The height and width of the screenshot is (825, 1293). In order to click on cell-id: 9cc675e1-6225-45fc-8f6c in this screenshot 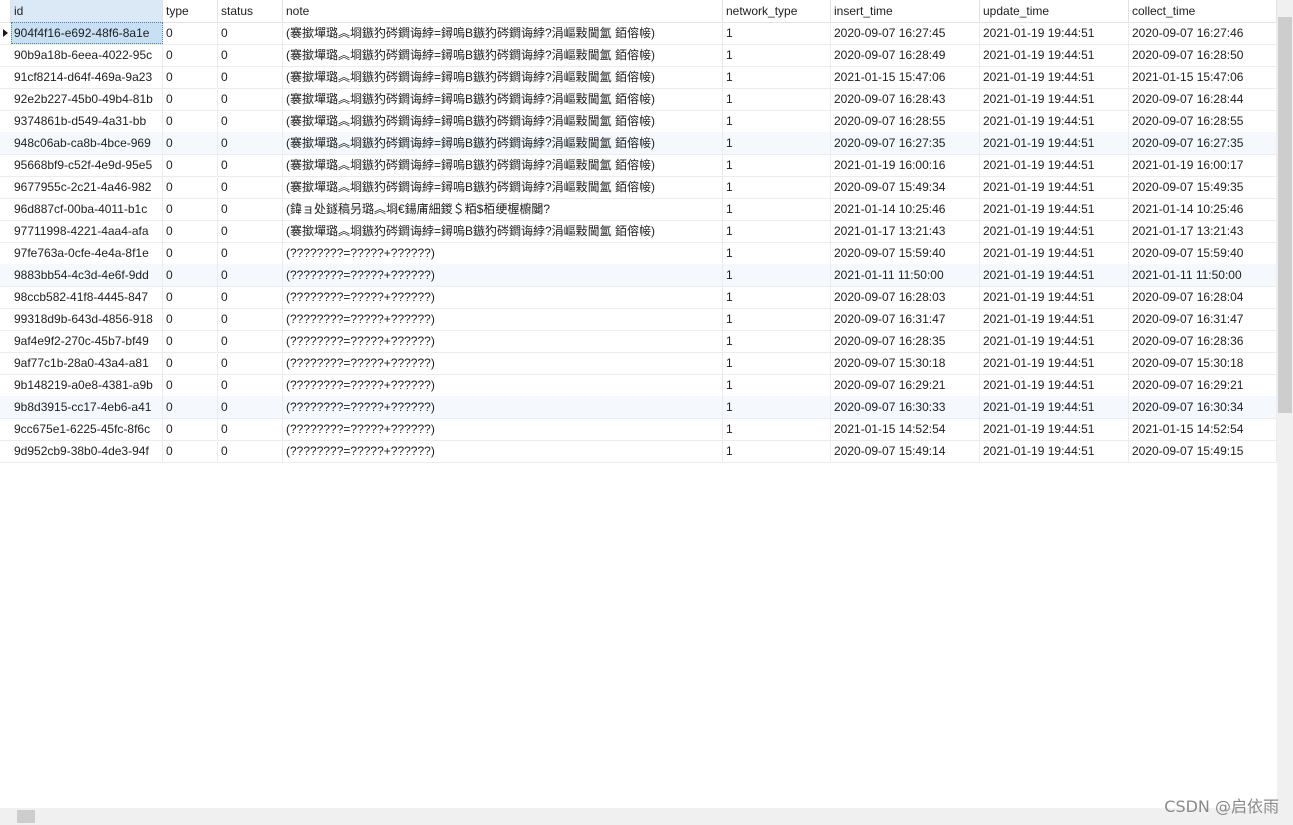, I will do `click(87, 429)`.